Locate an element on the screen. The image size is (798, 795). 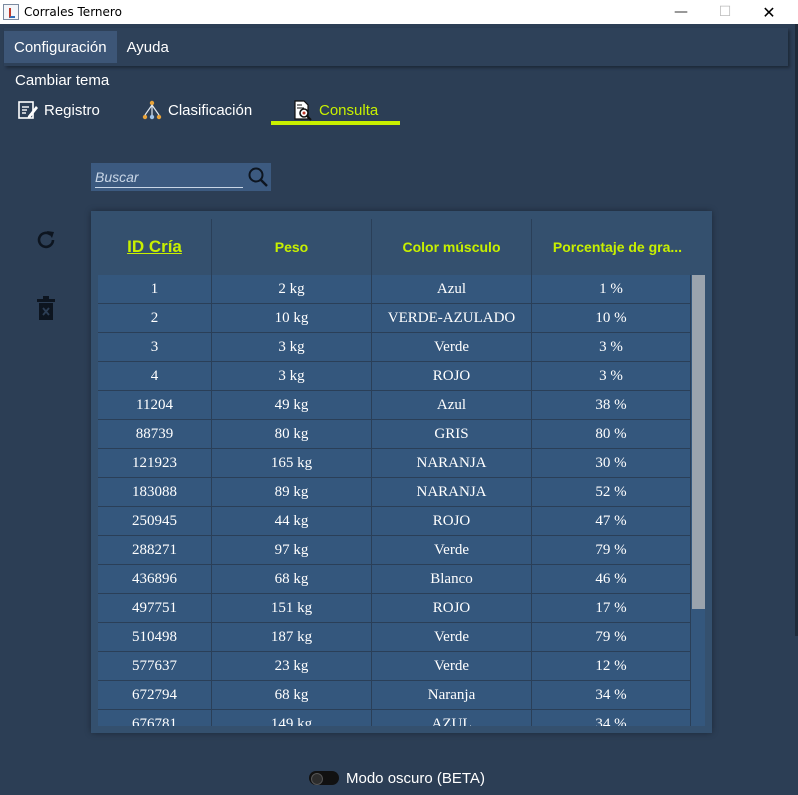
tab-clasificacion: Clasificación is located at coordinates (196, 110).